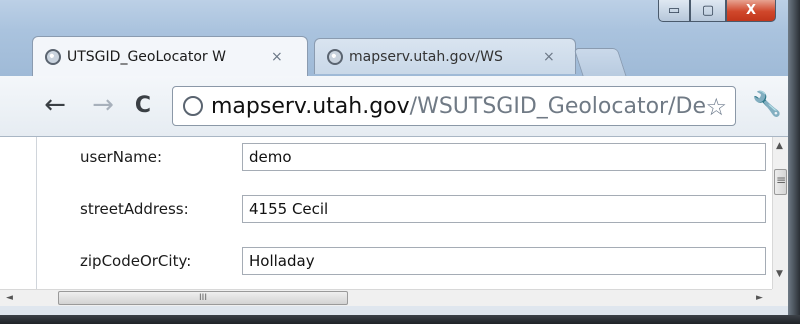 The width and height of the screenshot is (800, 324). I want to click on window-controls: ▭ ▢ X, so click(717, 12).